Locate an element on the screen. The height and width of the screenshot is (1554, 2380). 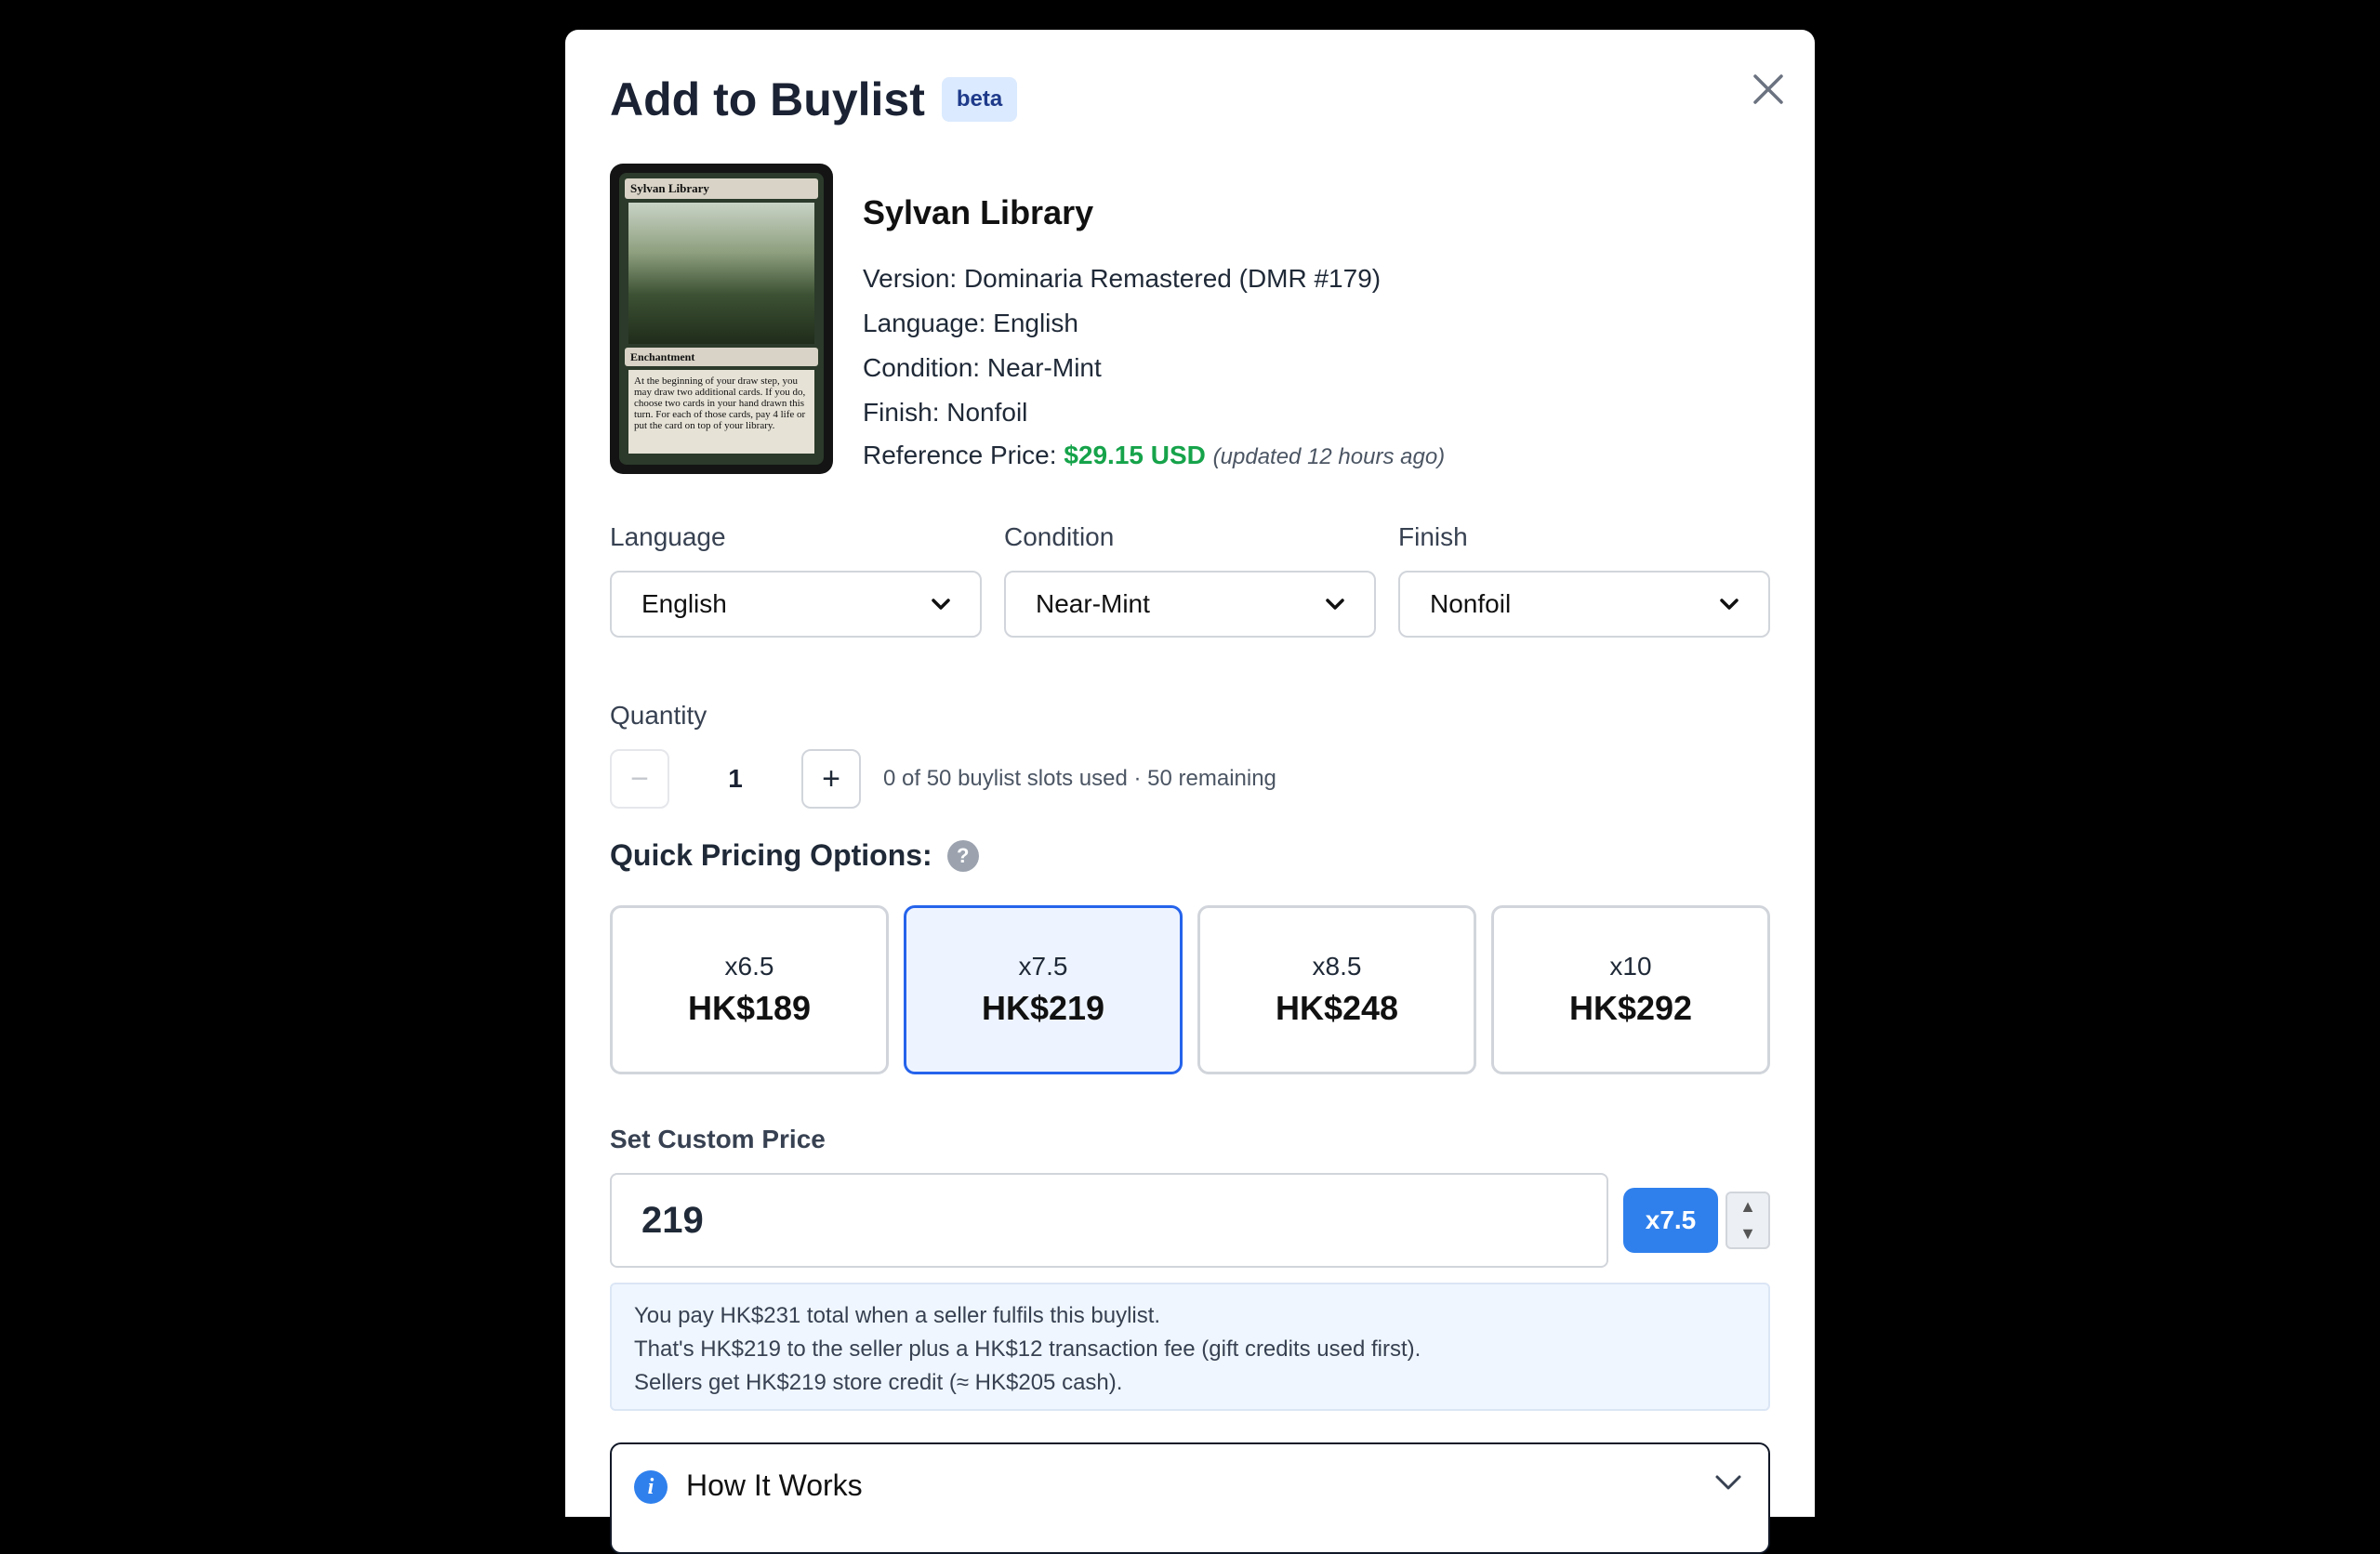
quick-pricing-header: Quick Pricing Options: ? is located at coordinates (794, 855).